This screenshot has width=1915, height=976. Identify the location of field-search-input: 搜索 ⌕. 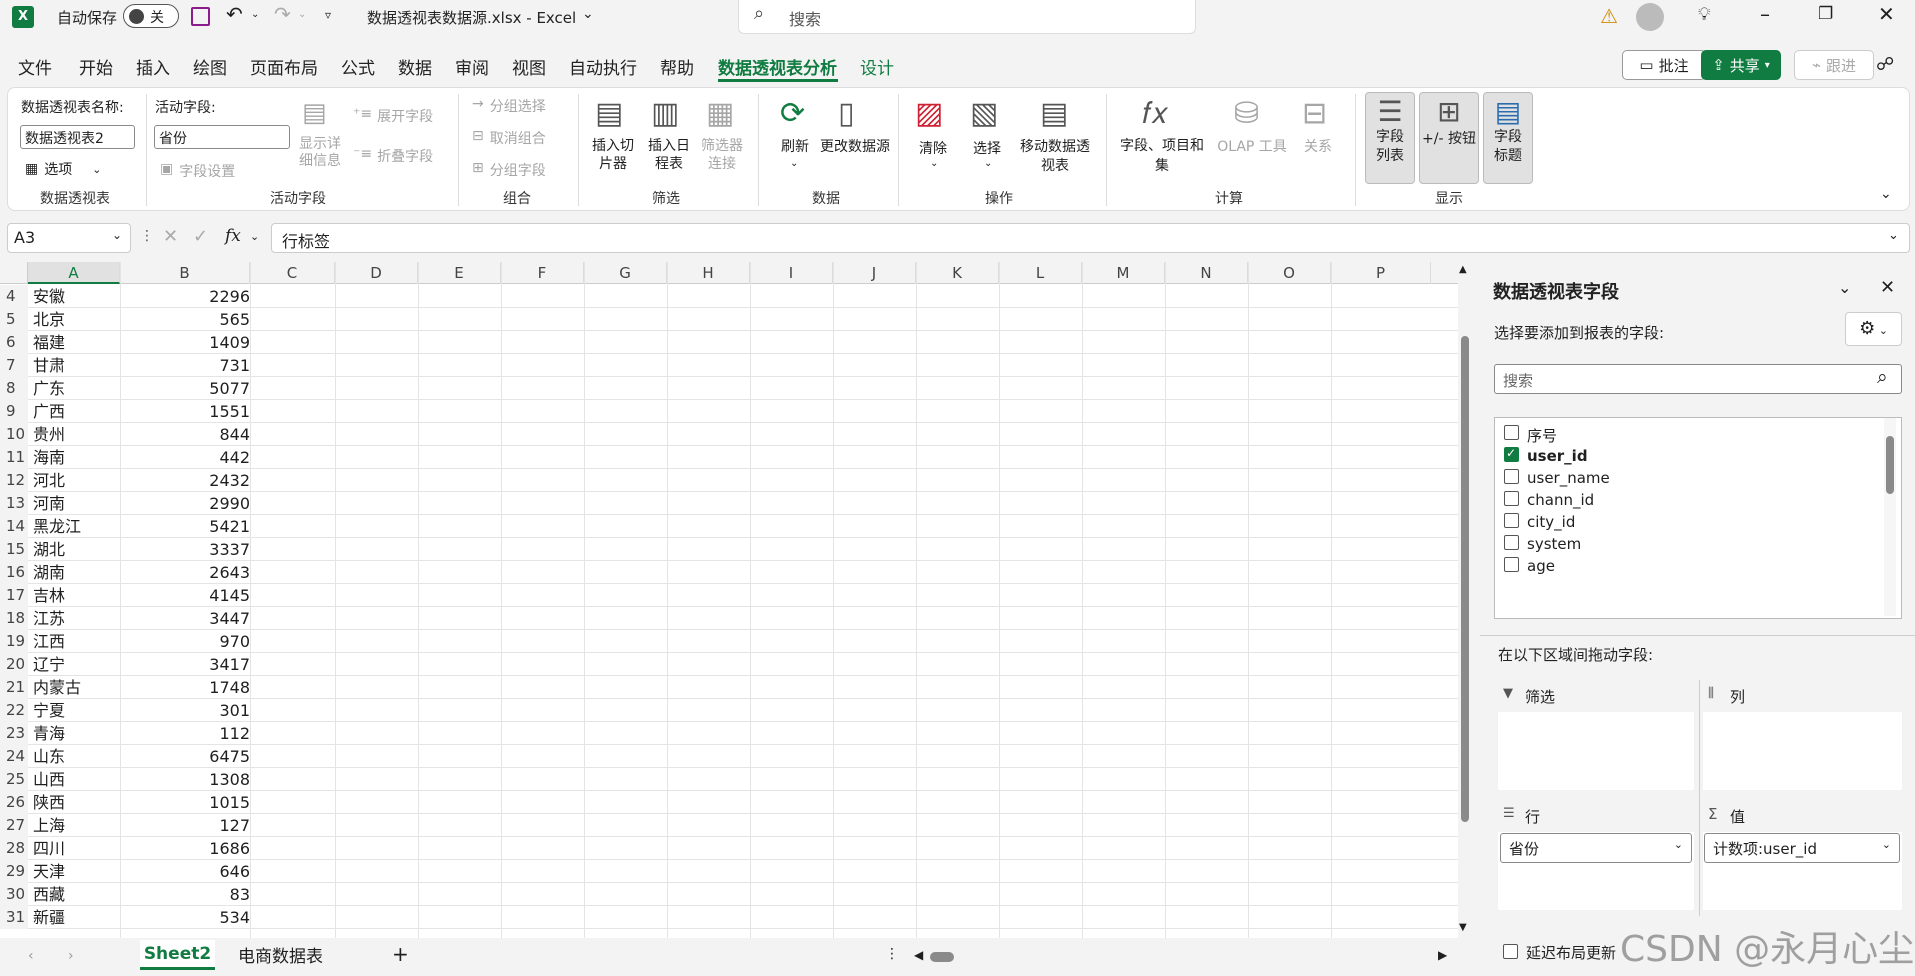
(1698, 379).